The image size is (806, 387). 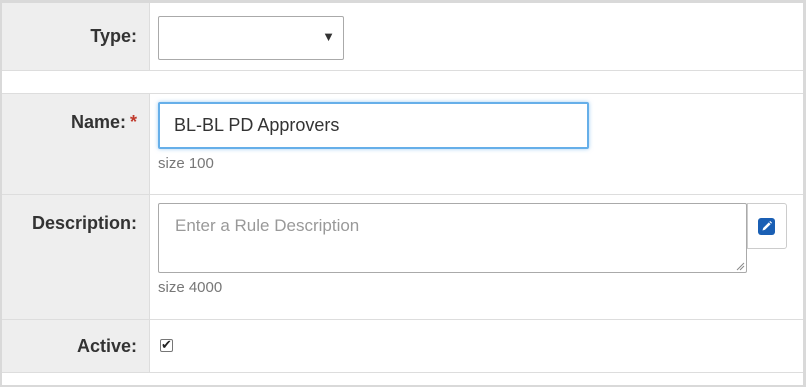 I want to click on name-label: Name: *, so click(x=104, y=122).